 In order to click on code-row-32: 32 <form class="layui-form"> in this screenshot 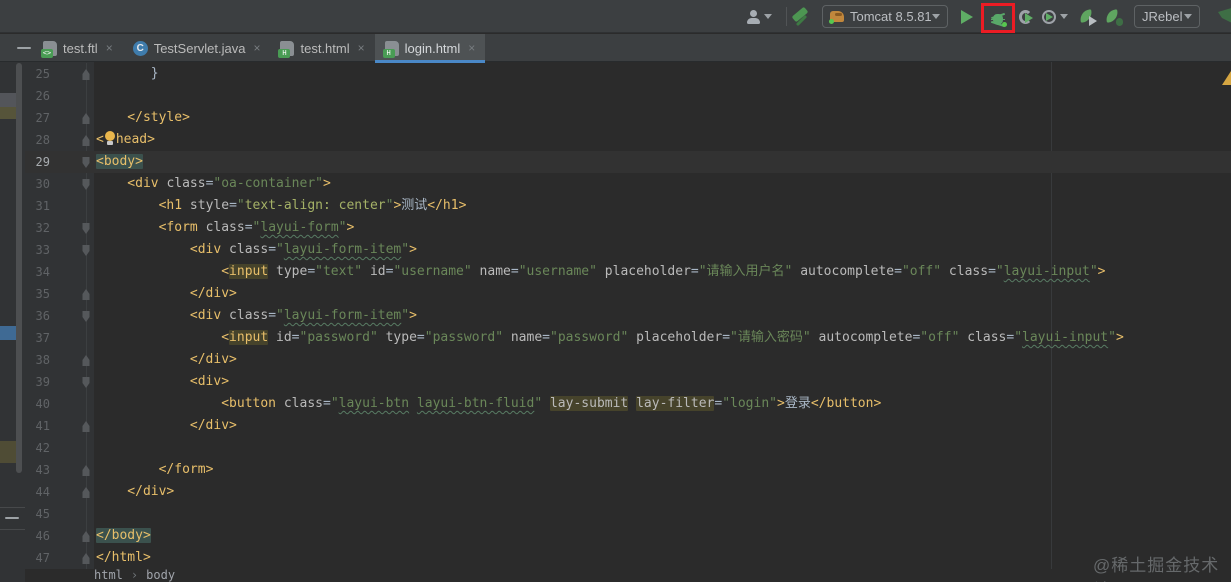, I will do `click(615, 228)`.